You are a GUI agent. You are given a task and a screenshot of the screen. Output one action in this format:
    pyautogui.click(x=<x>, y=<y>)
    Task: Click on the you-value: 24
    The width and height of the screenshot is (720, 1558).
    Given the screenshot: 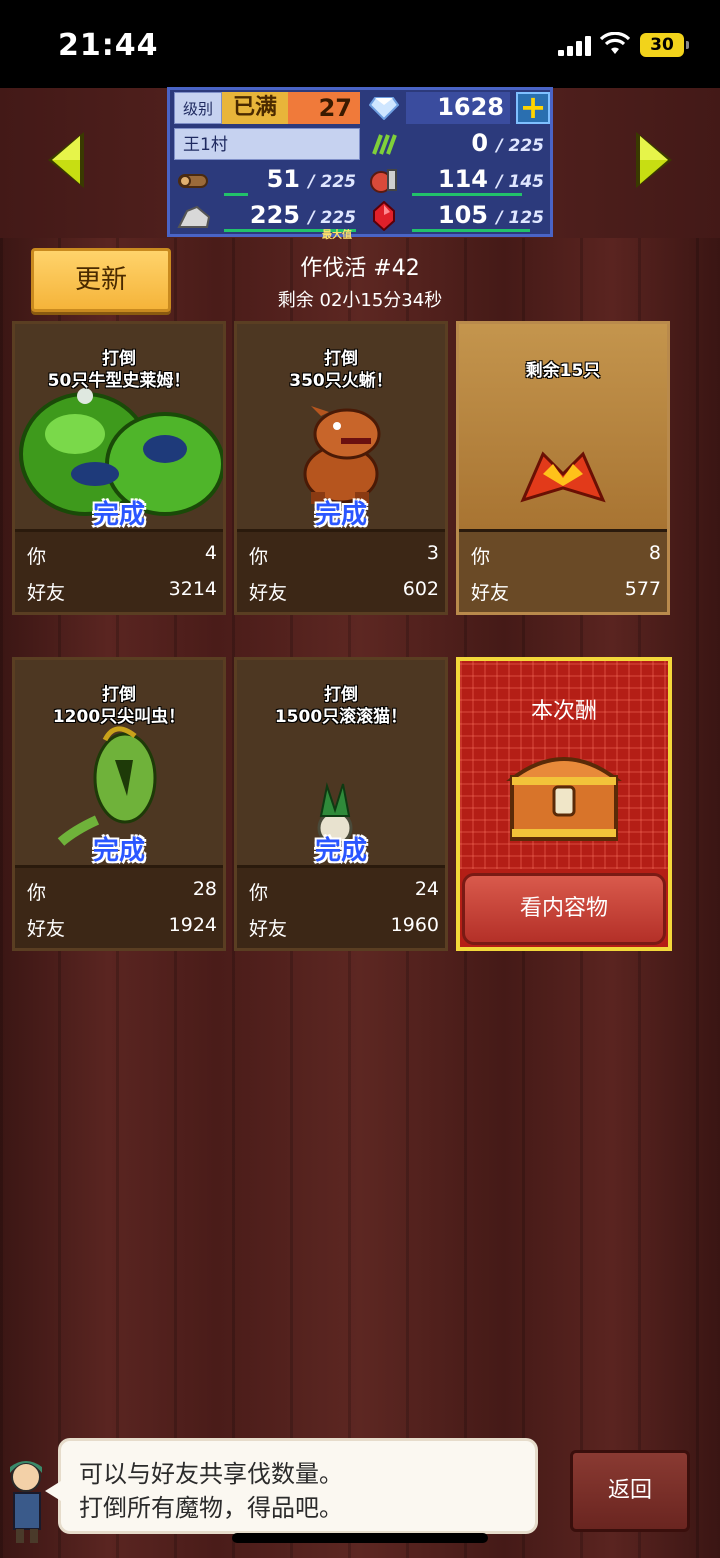 What is the action you would take?
    pyautogui.click(x=426, y=889)
    